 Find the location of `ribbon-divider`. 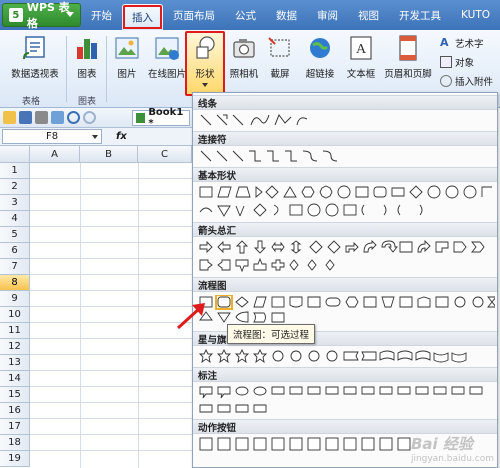

ribbon-divider is located at coordinates (66, 69).